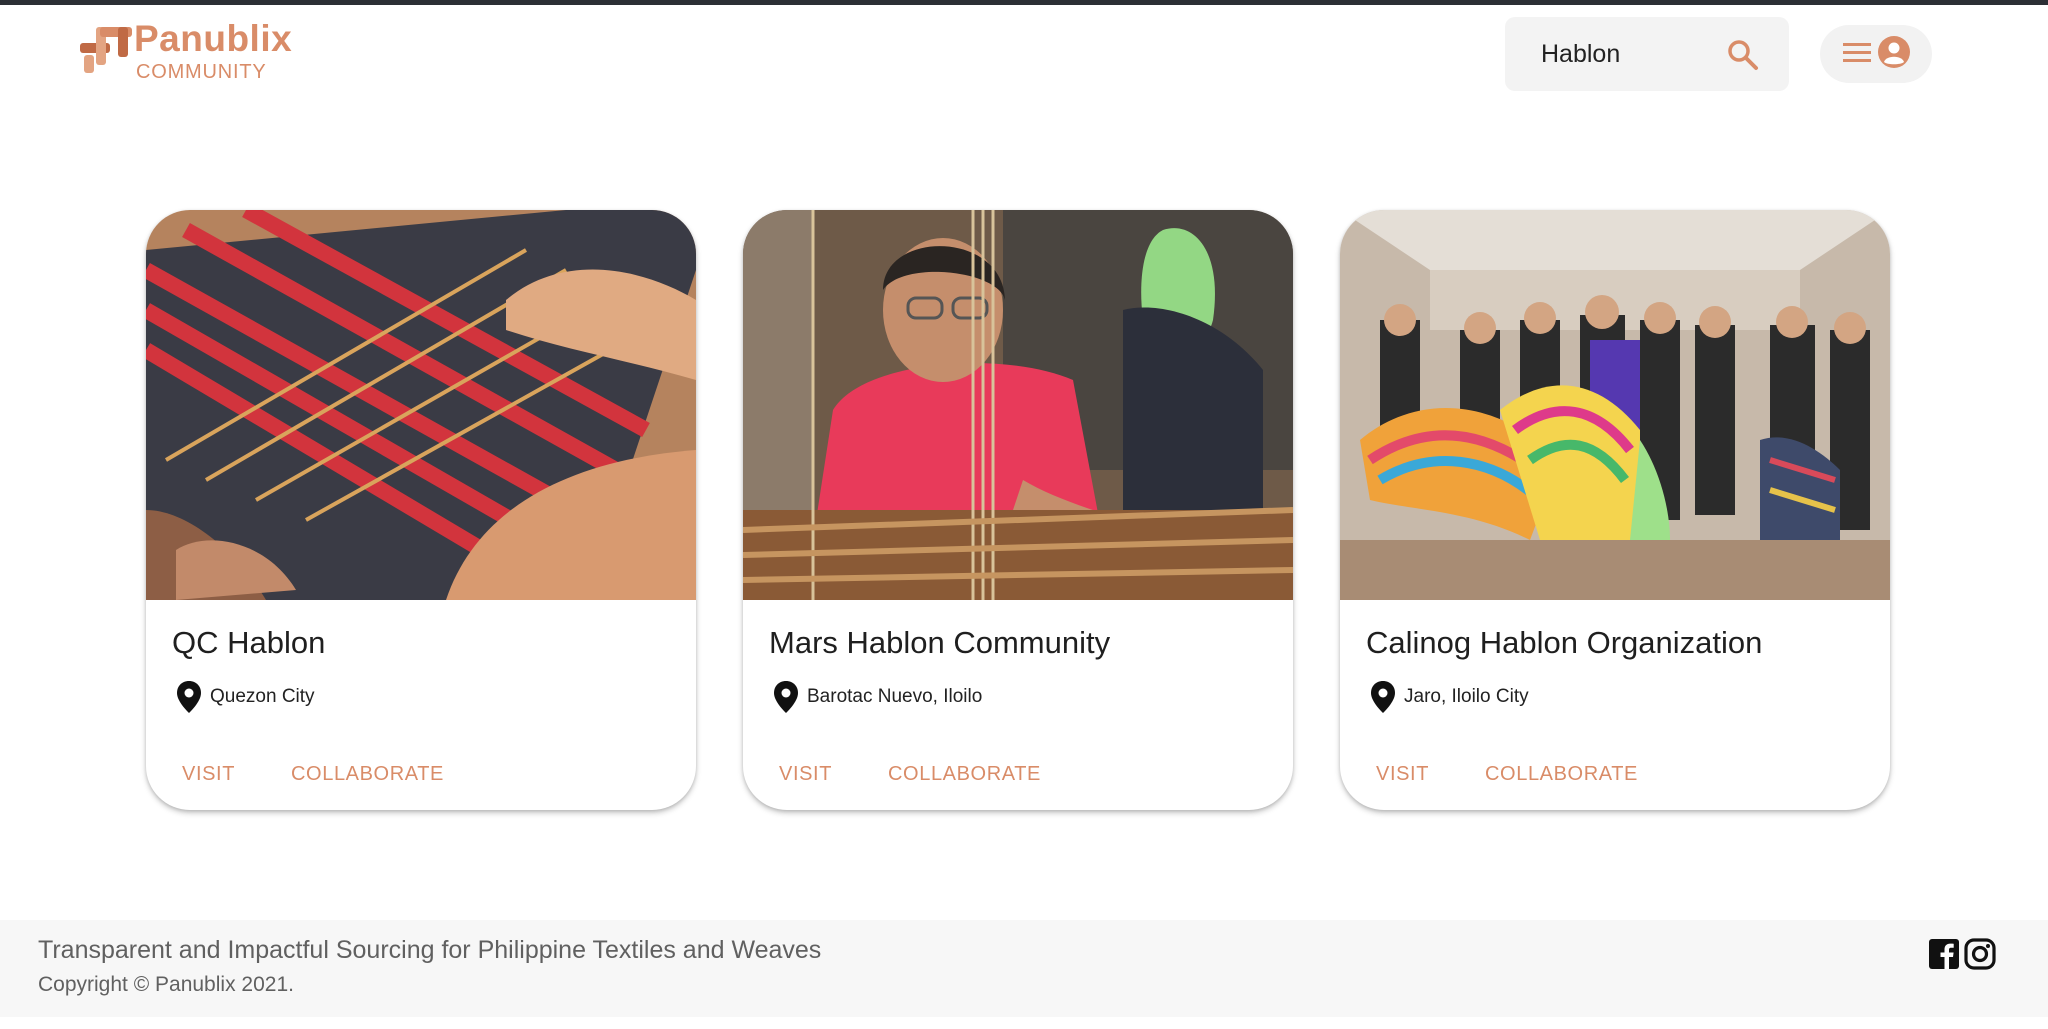 The image size is (2048, 1029). Describe the element at coordinates (1564, 642) in the screenshot. I see `card-title: Calinog Hablon Organization` at that location.